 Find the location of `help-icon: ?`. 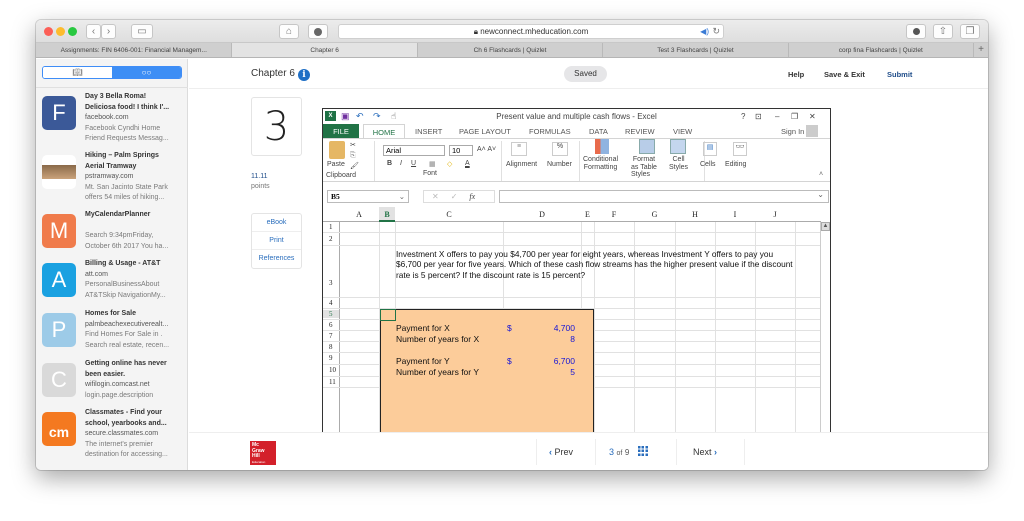

help-icon: ? is located at coordinates (743, 116).